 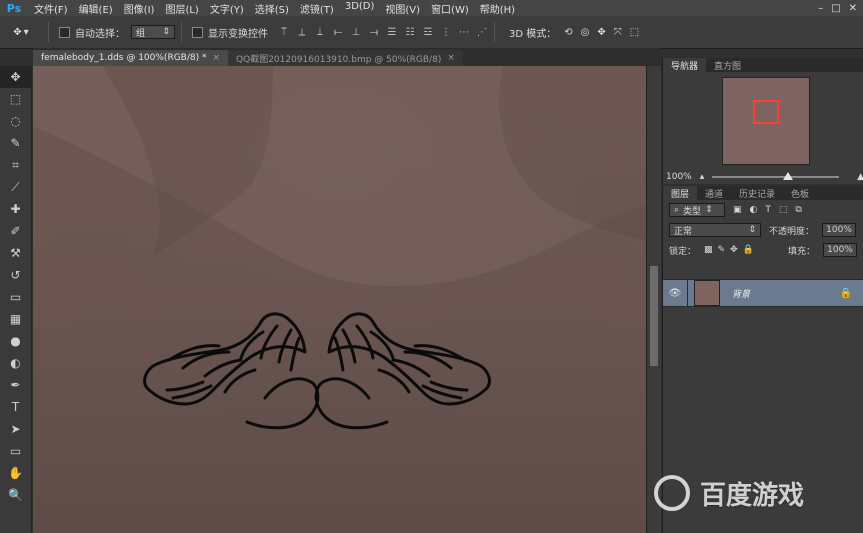 I want to click on chevron-updown-icon: ⇕, so click(x=166, y=32).